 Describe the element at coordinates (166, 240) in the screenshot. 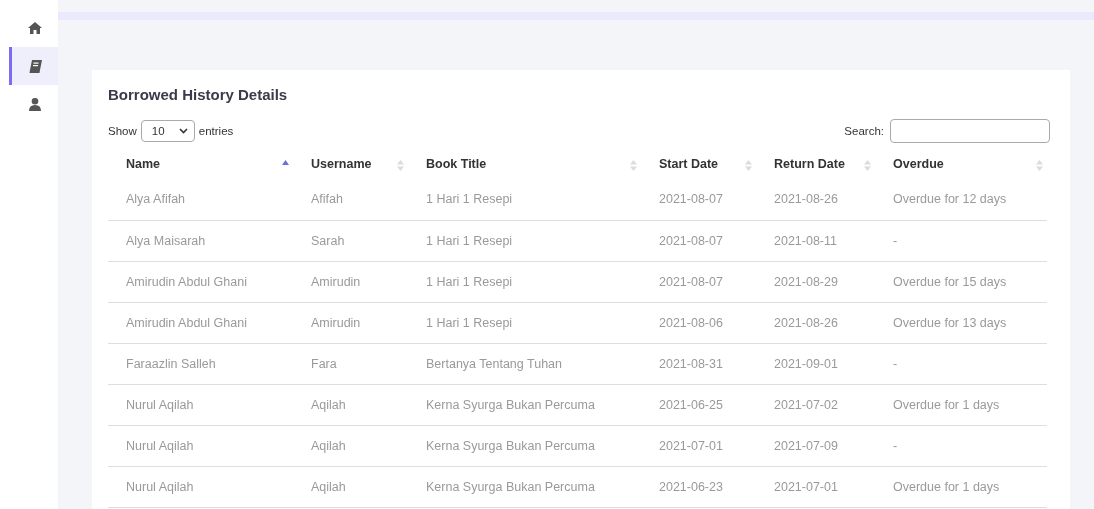

I see `table-cell: Alya Maisarah` at that location.